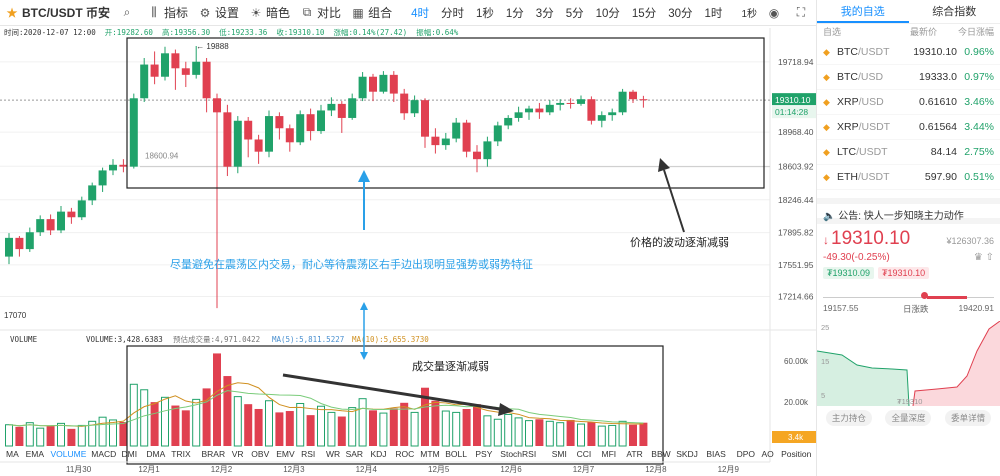 The width and height of the screenshot is (1000, 476). Describe the element at coordinates (69, 454) in the screenshot. I see `indicator-tab-volume: VOLUME` at that location.